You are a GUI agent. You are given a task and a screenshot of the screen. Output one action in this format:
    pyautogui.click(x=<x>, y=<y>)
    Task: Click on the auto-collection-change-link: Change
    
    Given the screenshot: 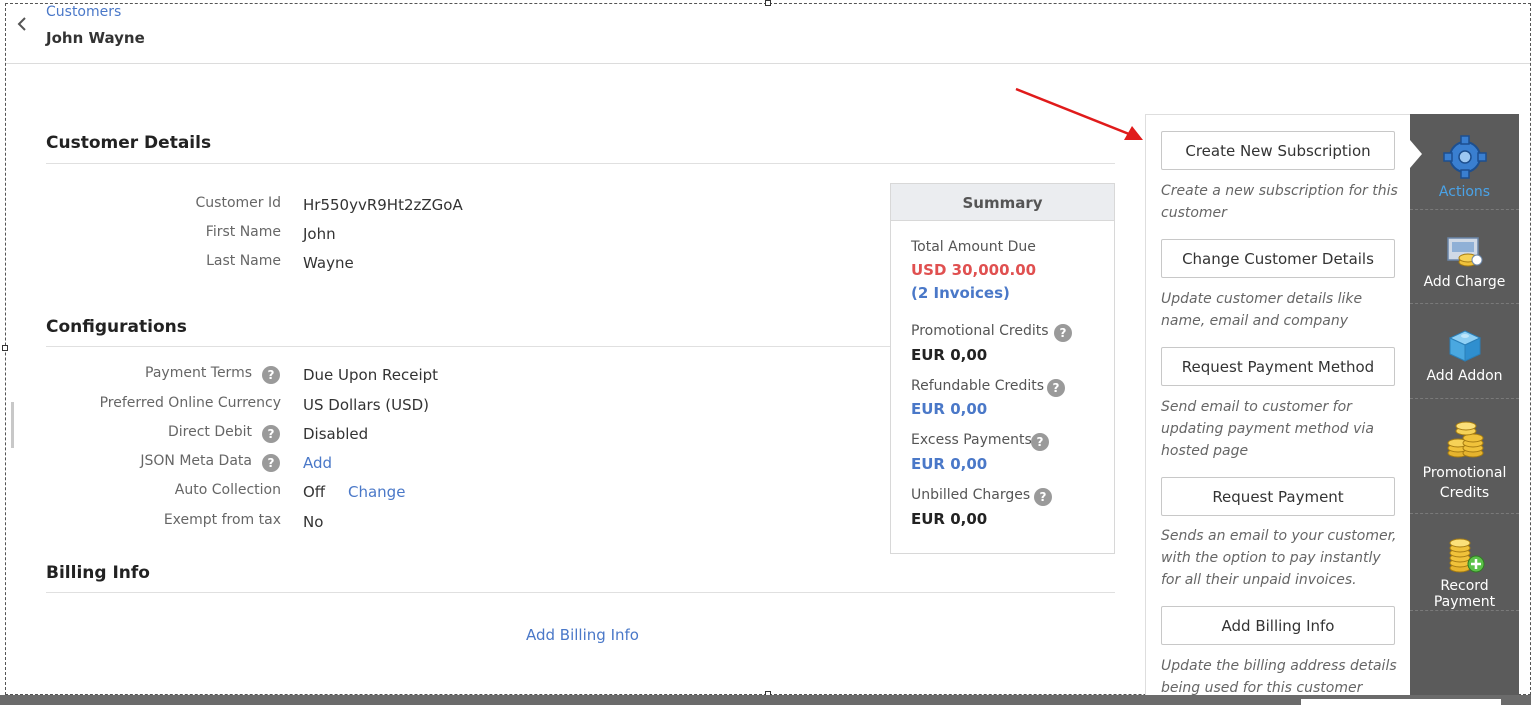 What is the action you would take?
    pyautogui.click(x=376, y=492)
    